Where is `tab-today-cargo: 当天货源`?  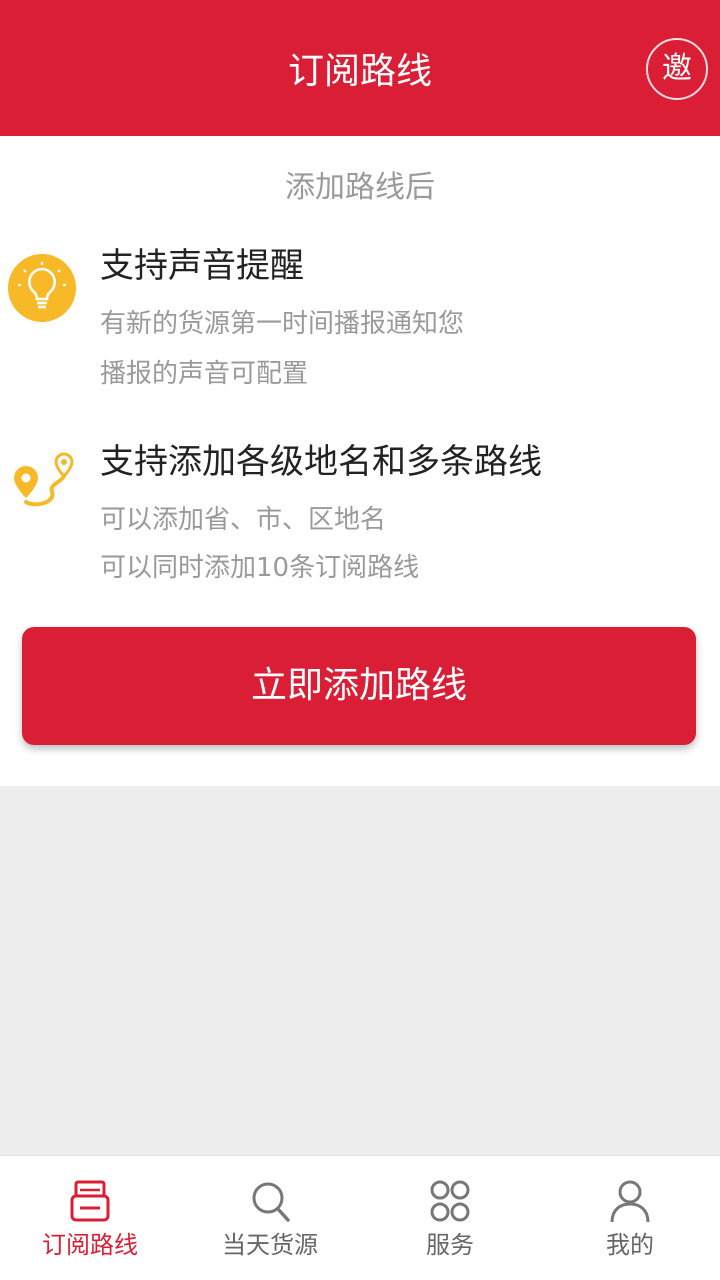 tab-today-cargo: 当天货源 is located at coordinates (270, 1218).